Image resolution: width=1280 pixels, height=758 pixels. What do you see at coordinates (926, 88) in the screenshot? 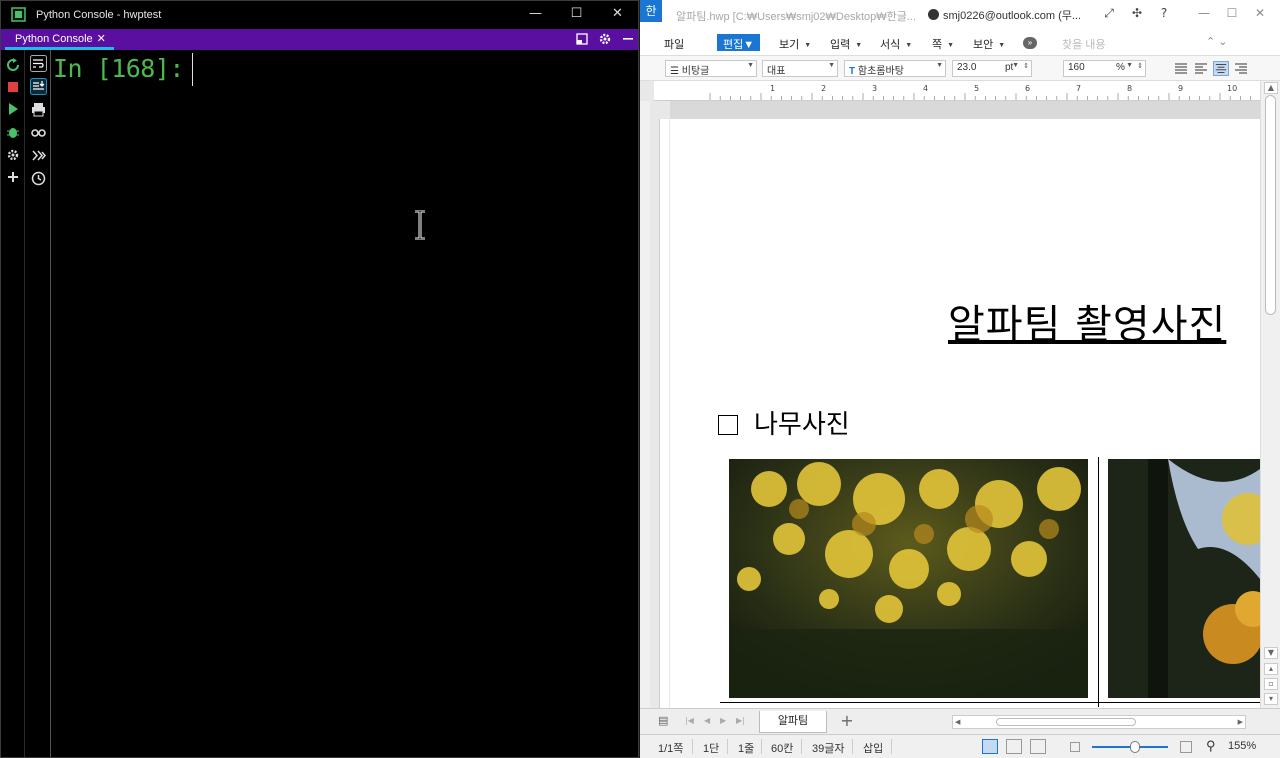
I see `ruler-number: 4` at bounding box center [926, 88].